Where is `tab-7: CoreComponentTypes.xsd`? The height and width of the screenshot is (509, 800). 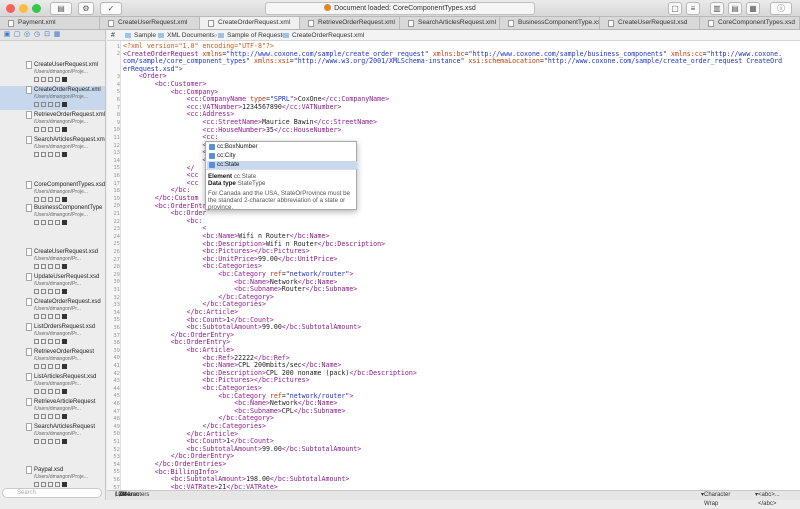
tab-7: CoreComponentTypes.xsd is located at coordinates (750, 23).